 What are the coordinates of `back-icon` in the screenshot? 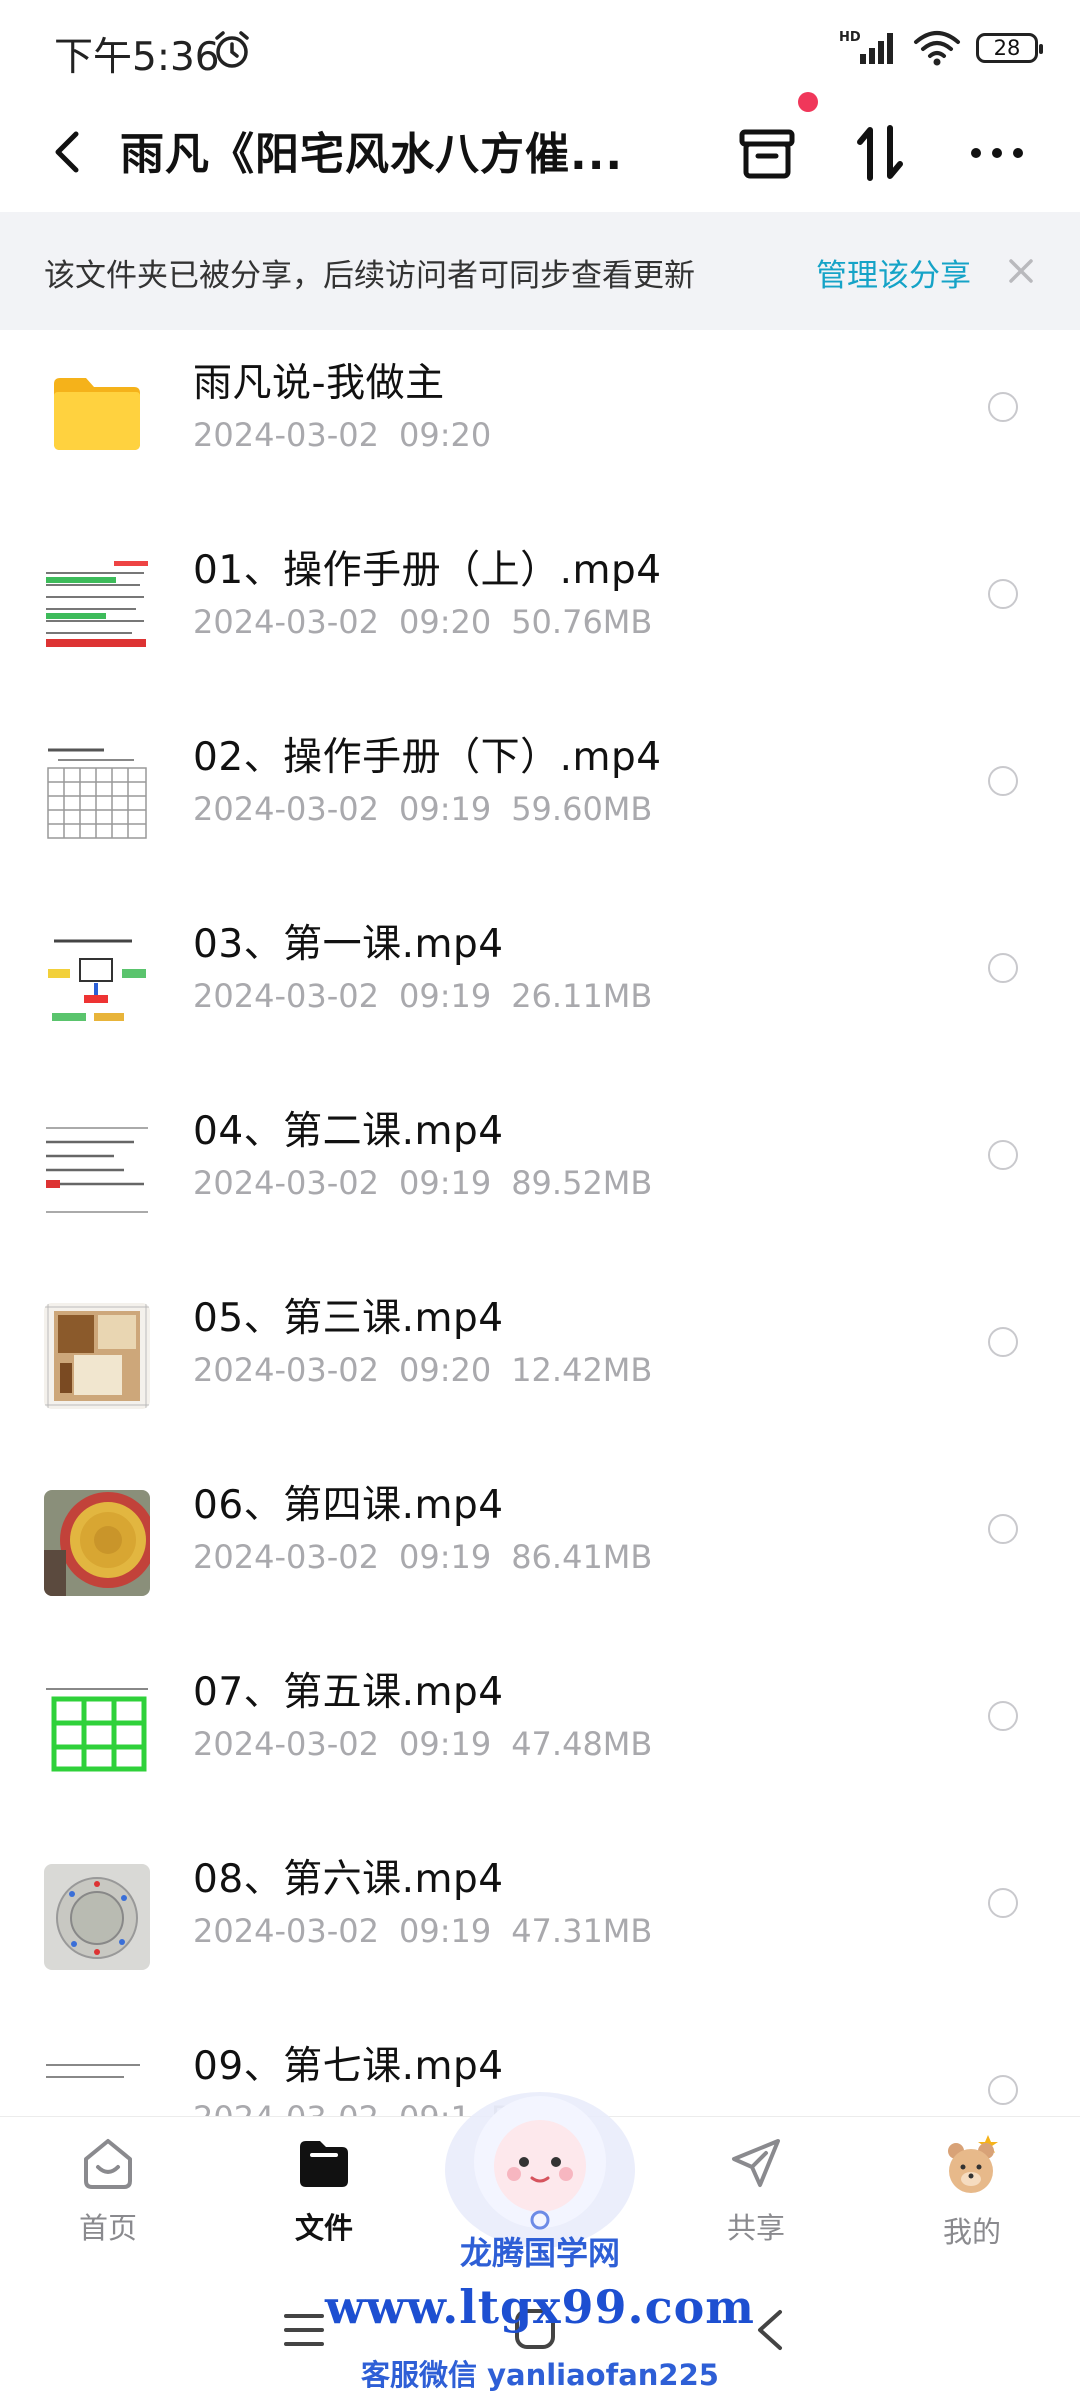 It's located at (65, 152).